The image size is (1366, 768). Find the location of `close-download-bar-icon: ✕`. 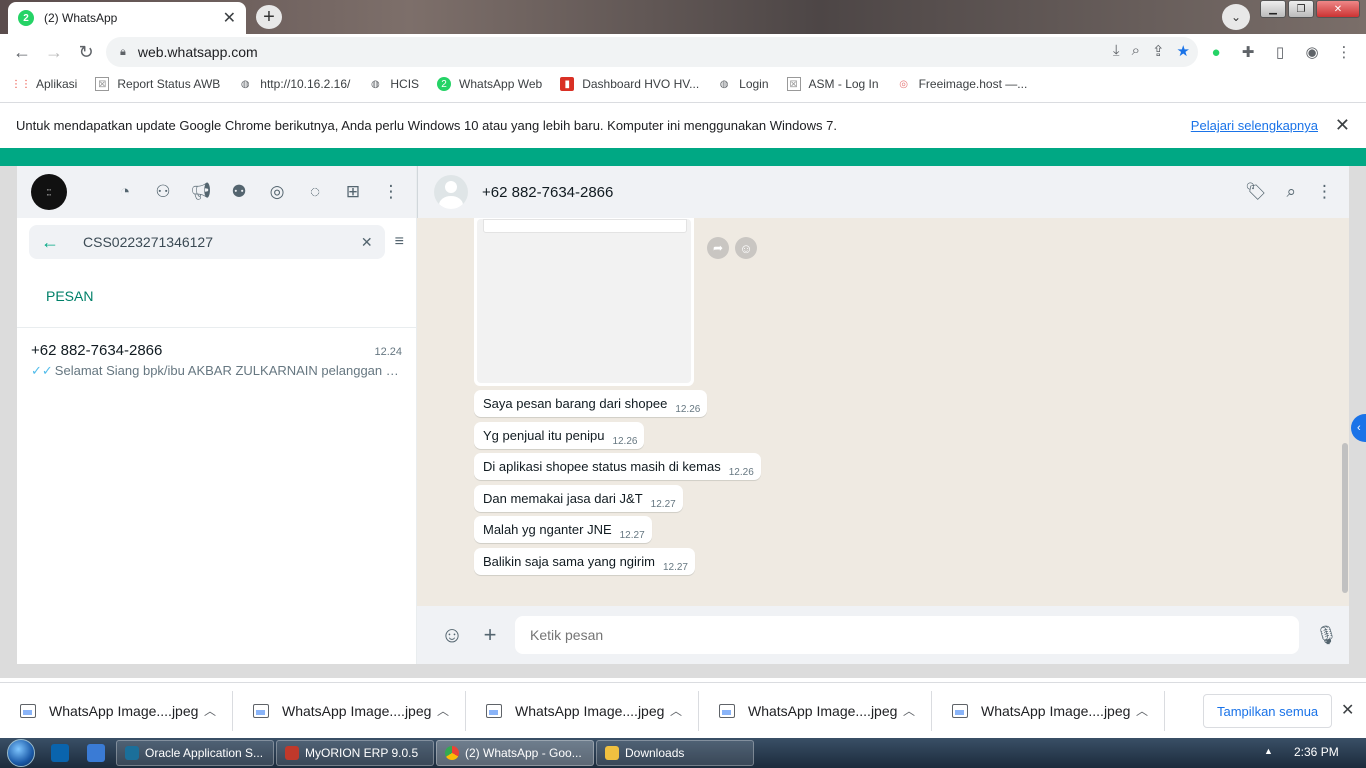

close-download-bar-icon: ✕ is located at coordinates (1347, 710).